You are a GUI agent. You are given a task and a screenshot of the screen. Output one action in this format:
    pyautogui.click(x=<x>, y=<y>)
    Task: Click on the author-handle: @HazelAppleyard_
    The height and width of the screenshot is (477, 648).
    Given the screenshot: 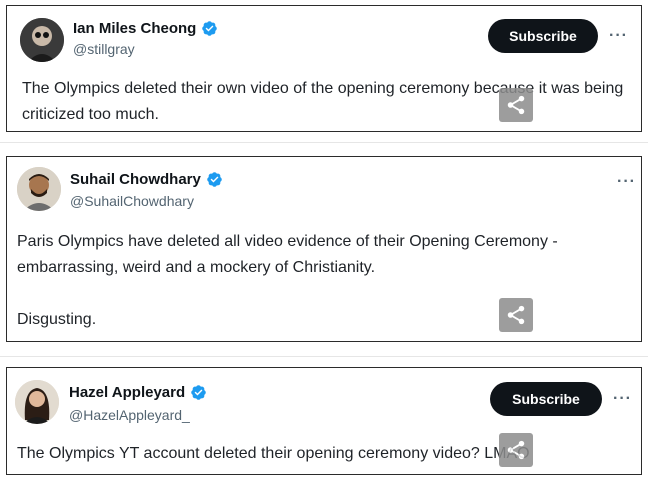 What is the action you would take?
    pyautogui.click(x=129, y=415)
    